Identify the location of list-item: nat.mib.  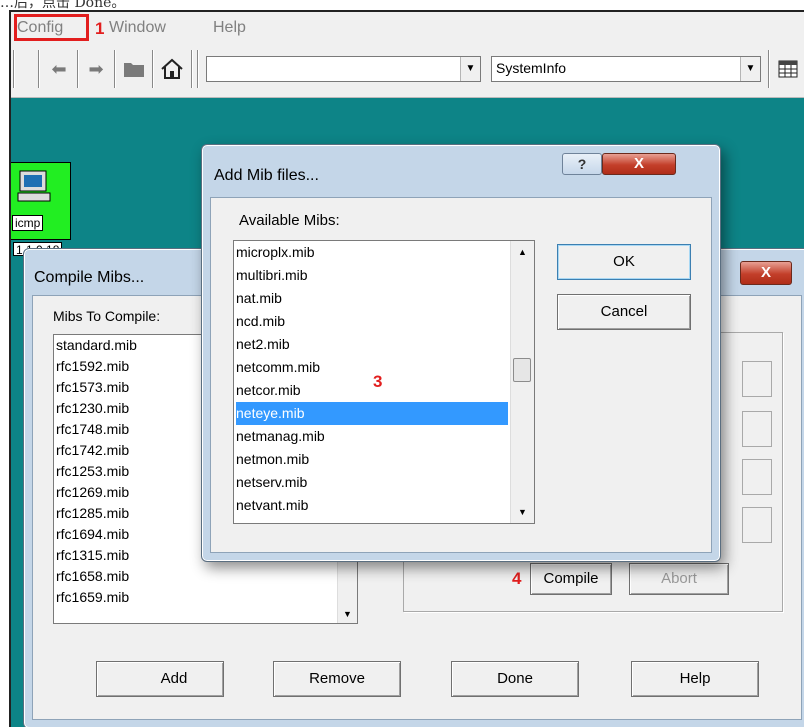
(372, 298).